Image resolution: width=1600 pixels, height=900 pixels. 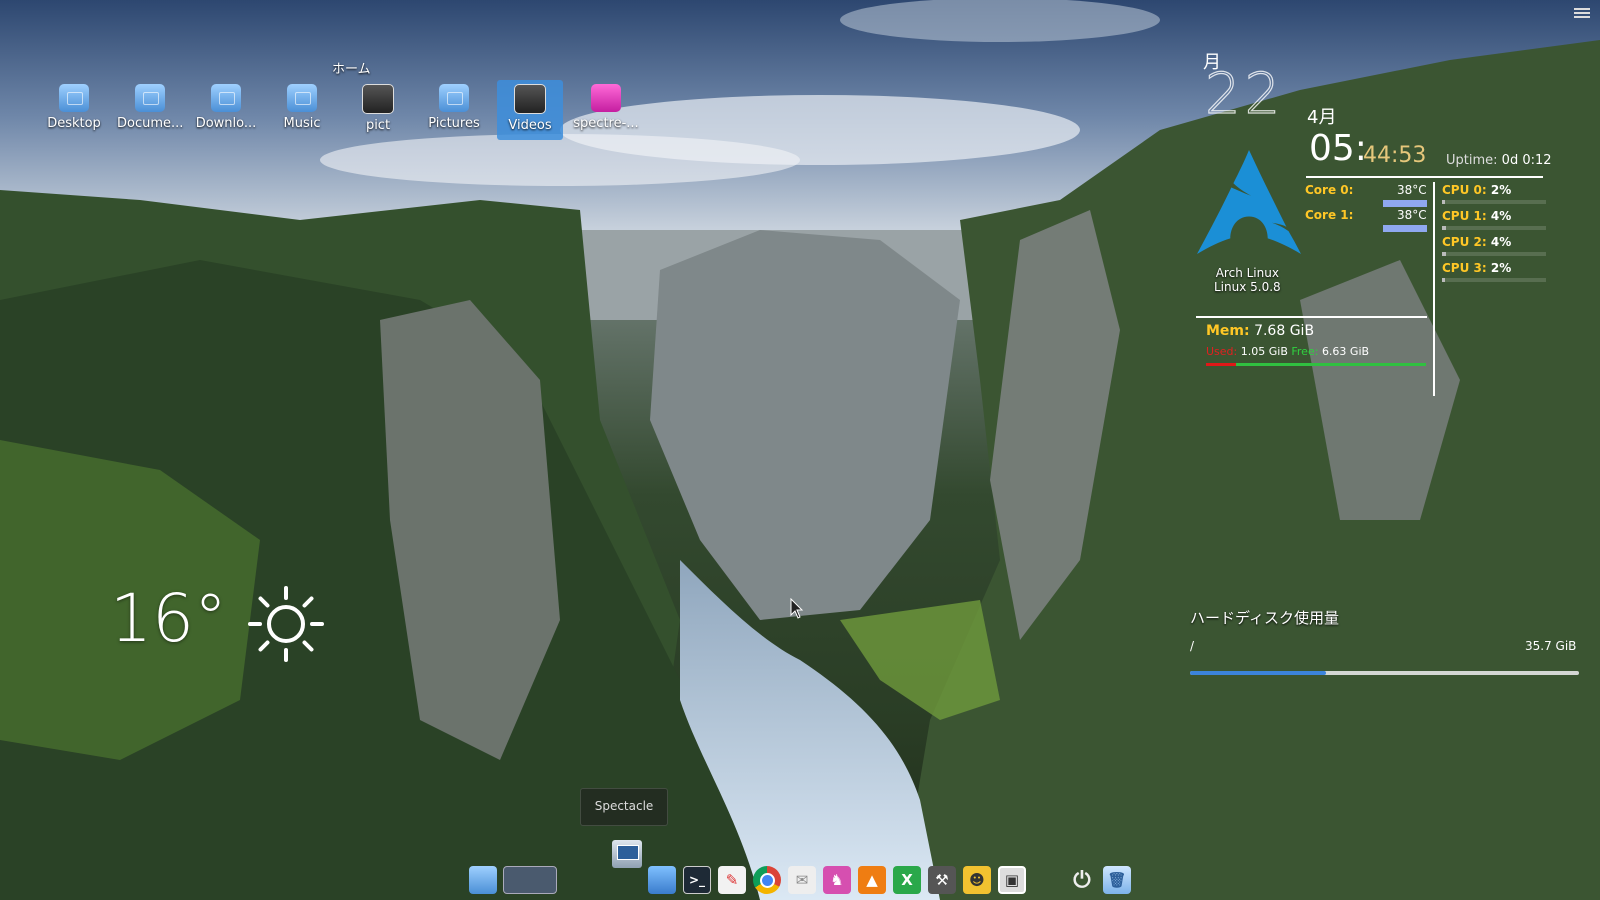 What do you see at coordinates (732, 880) in the screenshot?
I see `text-editor-icon: ✎` at bounding box center [732, 880].